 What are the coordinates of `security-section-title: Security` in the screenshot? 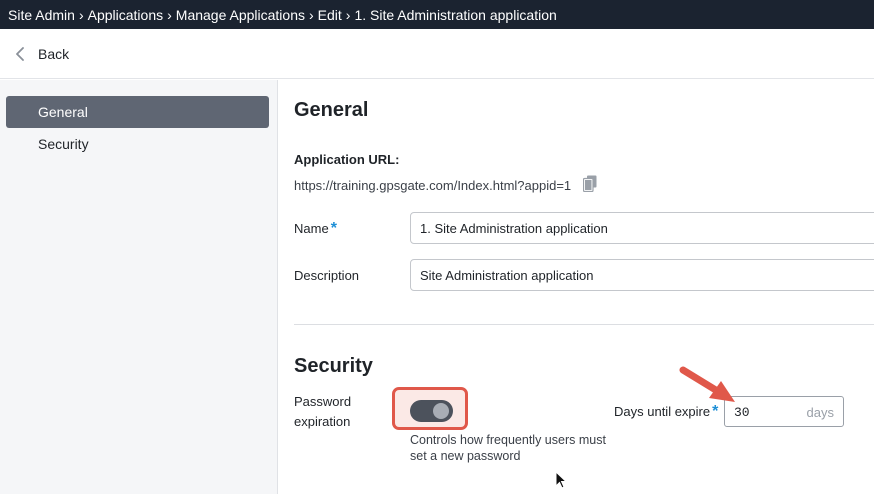 It's located at (333, 366).